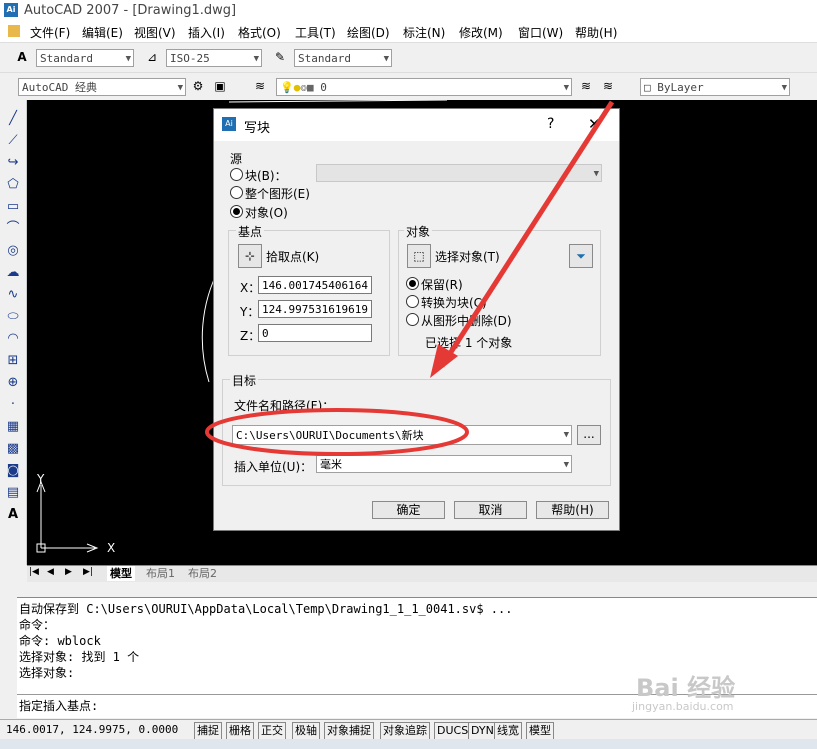 The width and height of the screenshot is (817, 749). I want to click on entire-drawing-radio, so click(236, 192).